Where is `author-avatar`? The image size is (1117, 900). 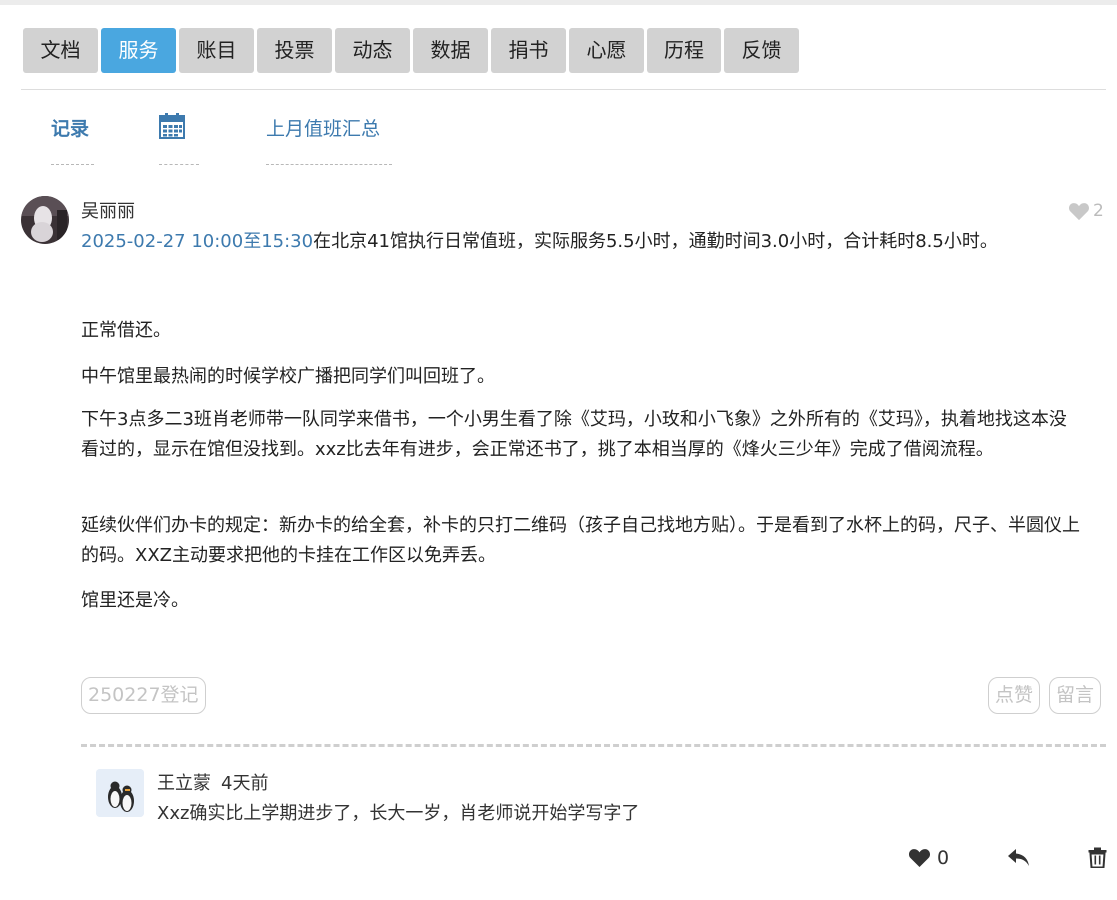
author-avatar is located at coordinates (45, 220).